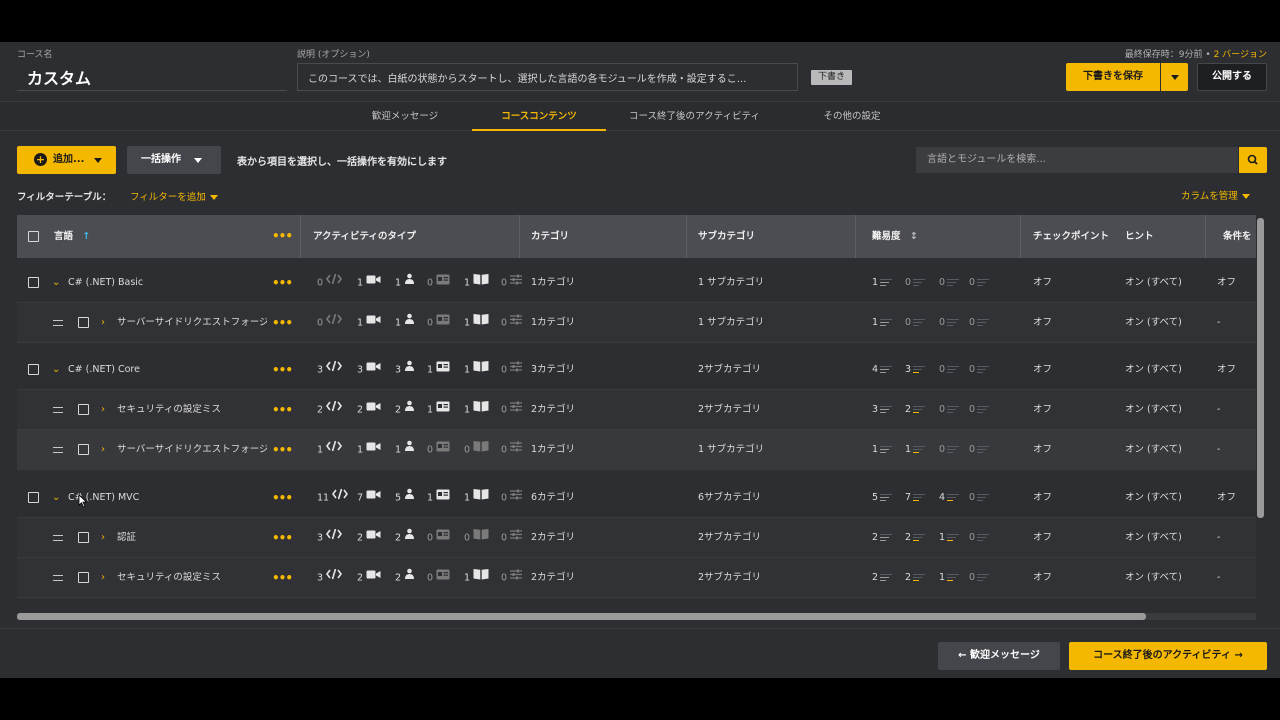 The image size is (1280, 720). What do you see at coordinates (726, 236) in the screenshot?
I see `column-header-subcategory: サブカテゴリ` at bounding box center [726, 236].